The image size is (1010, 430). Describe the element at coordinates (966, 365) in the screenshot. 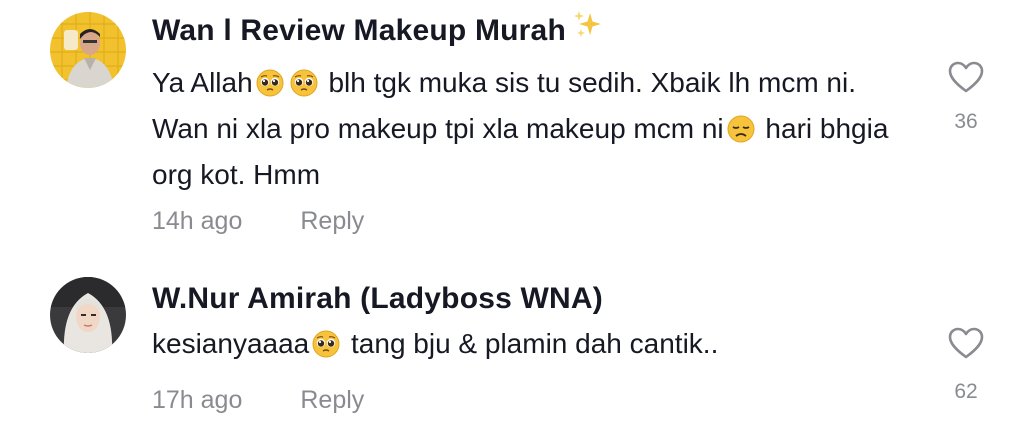

I see `like-button: 62` at that location.